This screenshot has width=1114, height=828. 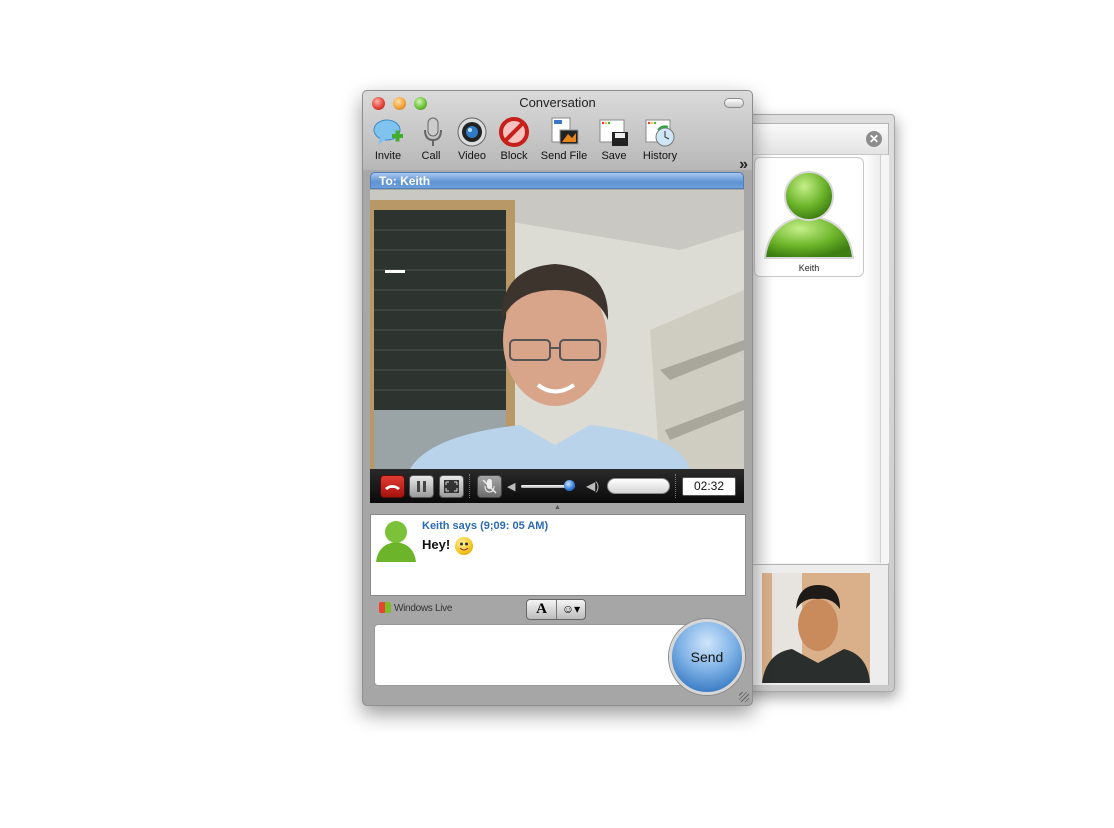 I want to click on video-feed, so click(x=557, y=329).